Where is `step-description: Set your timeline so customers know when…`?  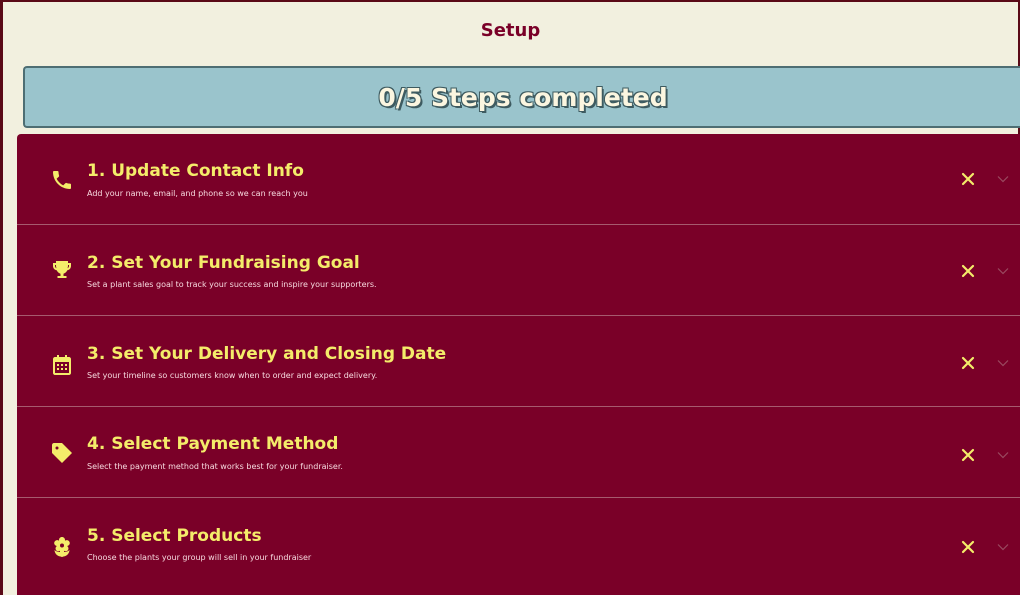
step-description: Set your timeline so customers know when… is located at coordinates (232, 375).